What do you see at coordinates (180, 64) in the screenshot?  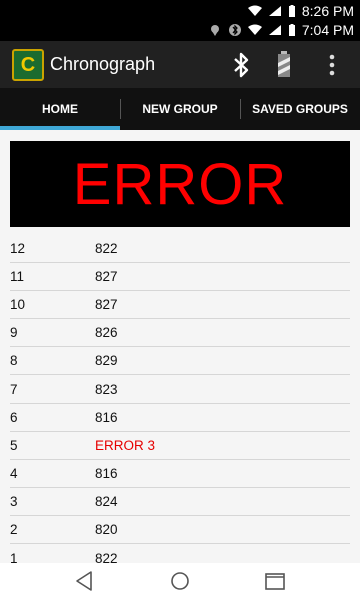 I see `app-bar: C Chronograph` at bounding box center [180, 64].